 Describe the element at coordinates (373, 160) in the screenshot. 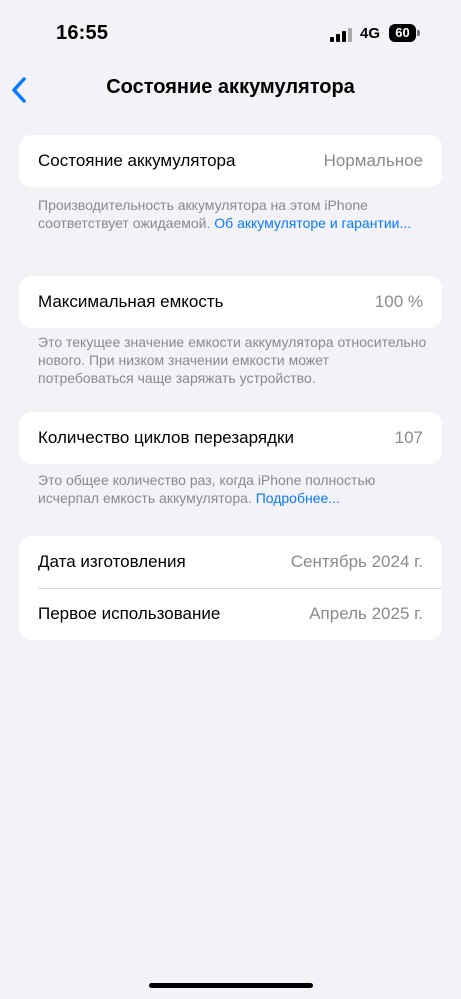

I see `battery-health-value: Нормальное` at that location.